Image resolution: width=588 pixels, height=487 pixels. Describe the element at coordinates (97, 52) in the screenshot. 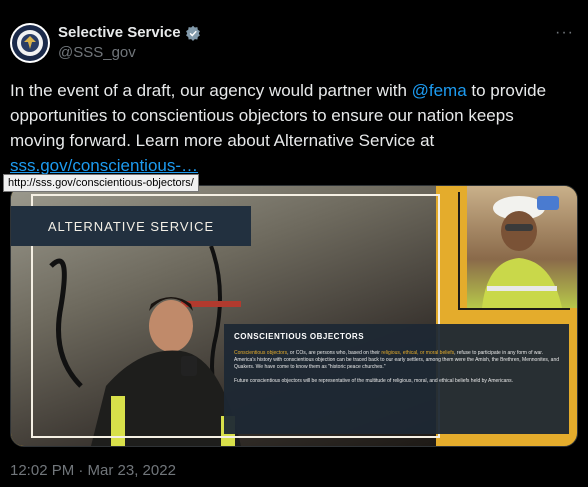

I see `author-handle: @SSS_gov` at that location.